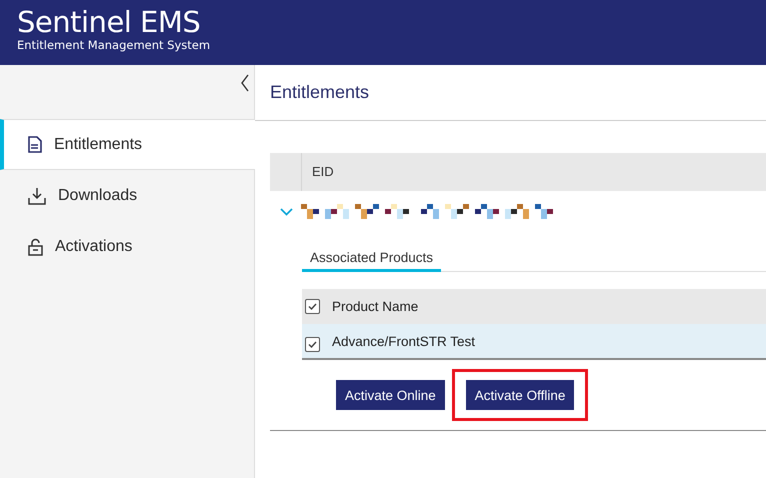 The image size is (766, 478). I want to click on brand-title: Sentinel EMS, so click(109, 22).